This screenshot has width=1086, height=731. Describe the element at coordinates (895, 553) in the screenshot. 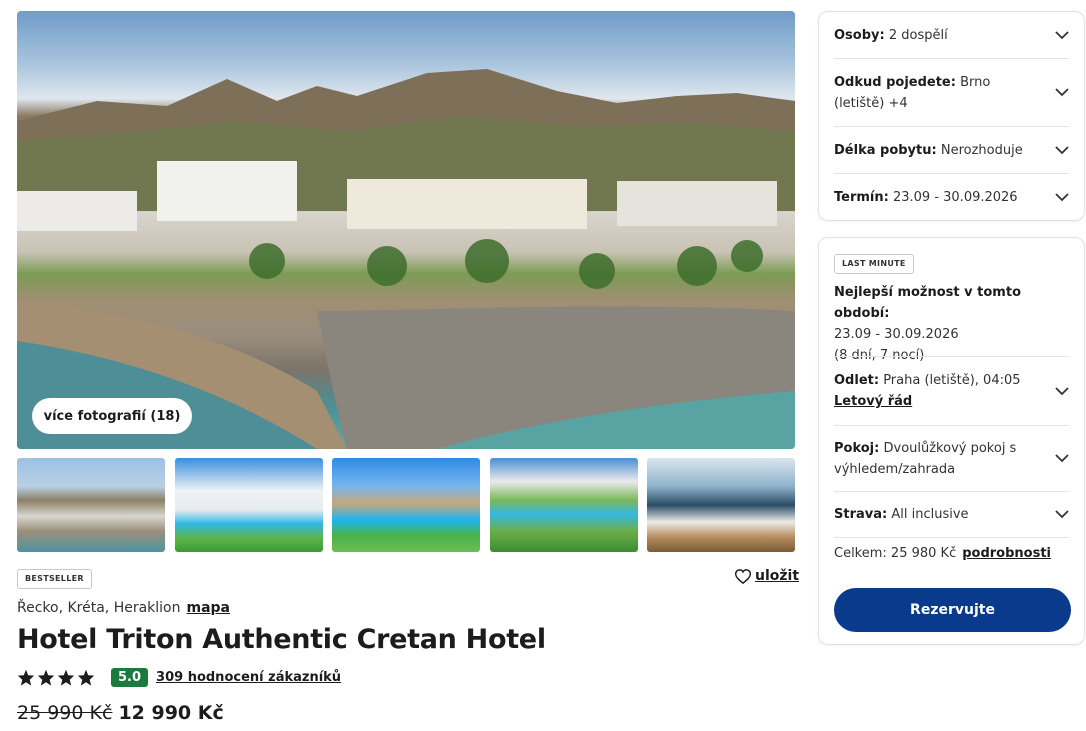

I see `total-price-text: Celkem: 25 980 Kč` at that location.